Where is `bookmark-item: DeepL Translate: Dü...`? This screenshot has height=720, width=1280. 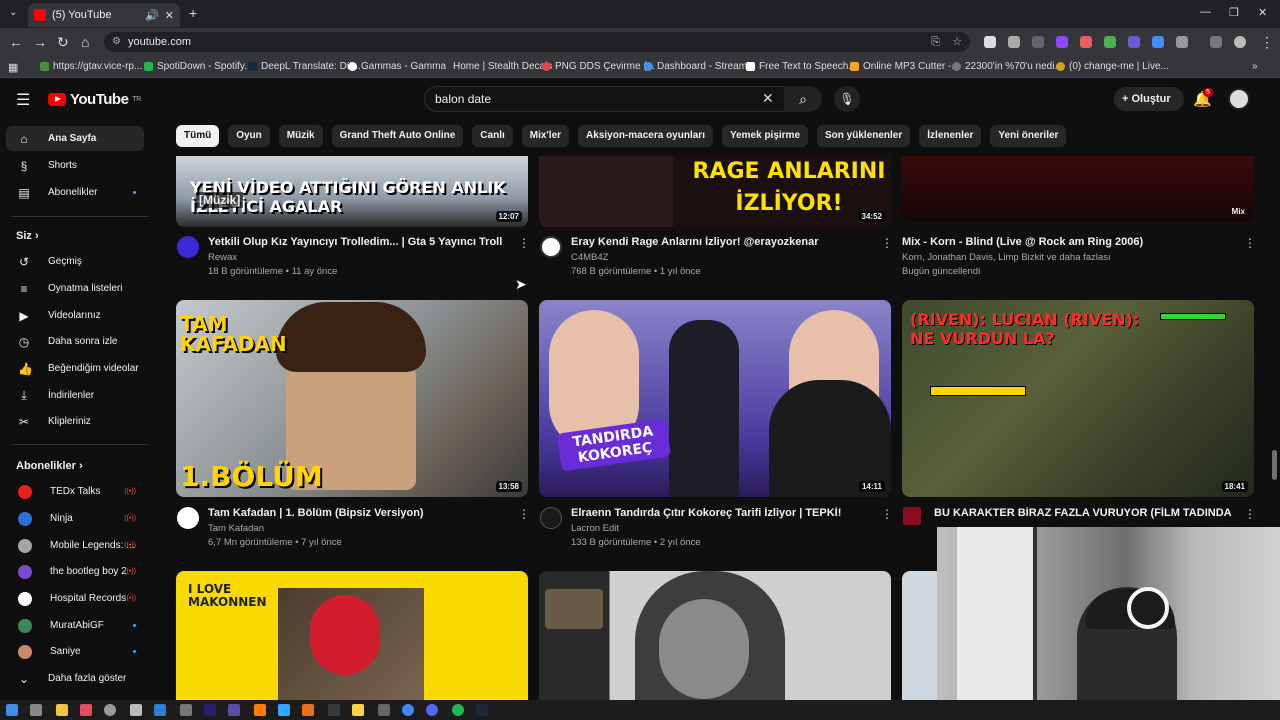 bookmark-item: DeepL Translate: Dü... is located at coordinates (304, 66).